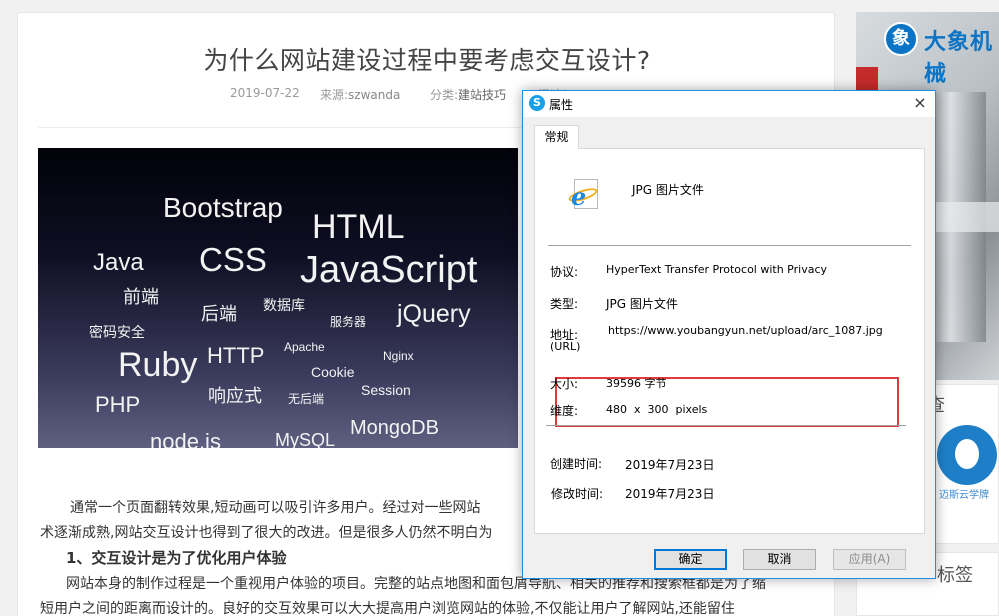  I want to click on source-value: szwanda, so click(374, 95).